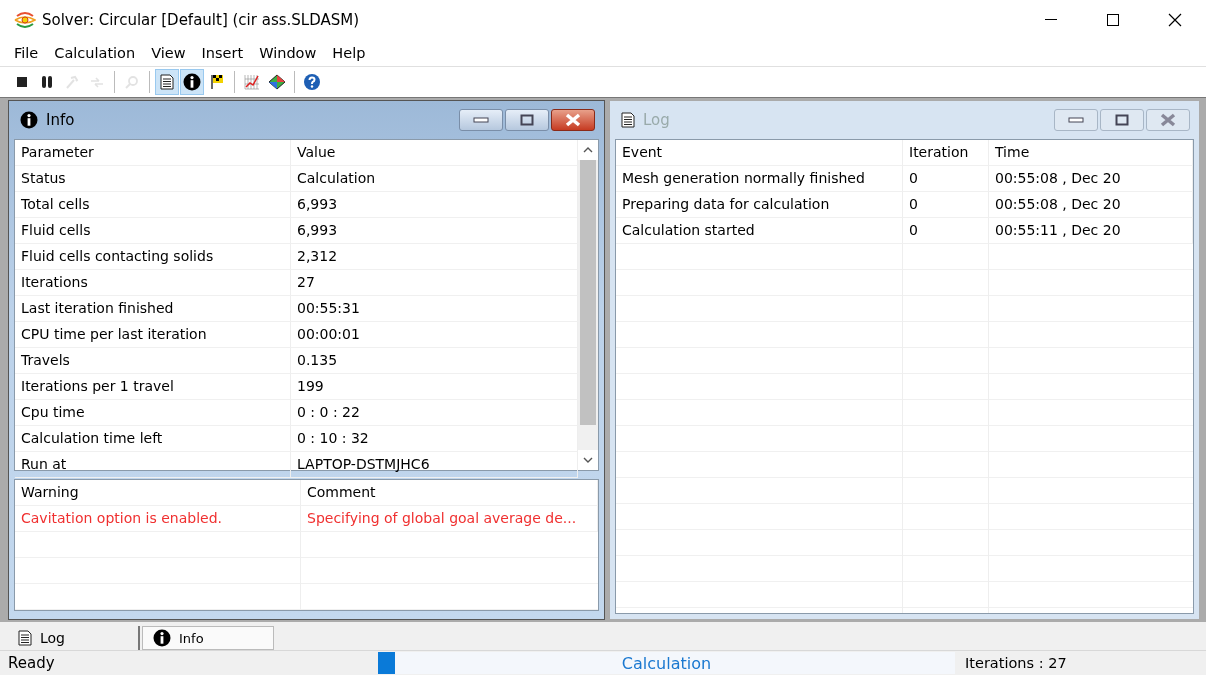 This screenshot has width=1206, height=675. I want to click on maximize-button, so click(527, 120).